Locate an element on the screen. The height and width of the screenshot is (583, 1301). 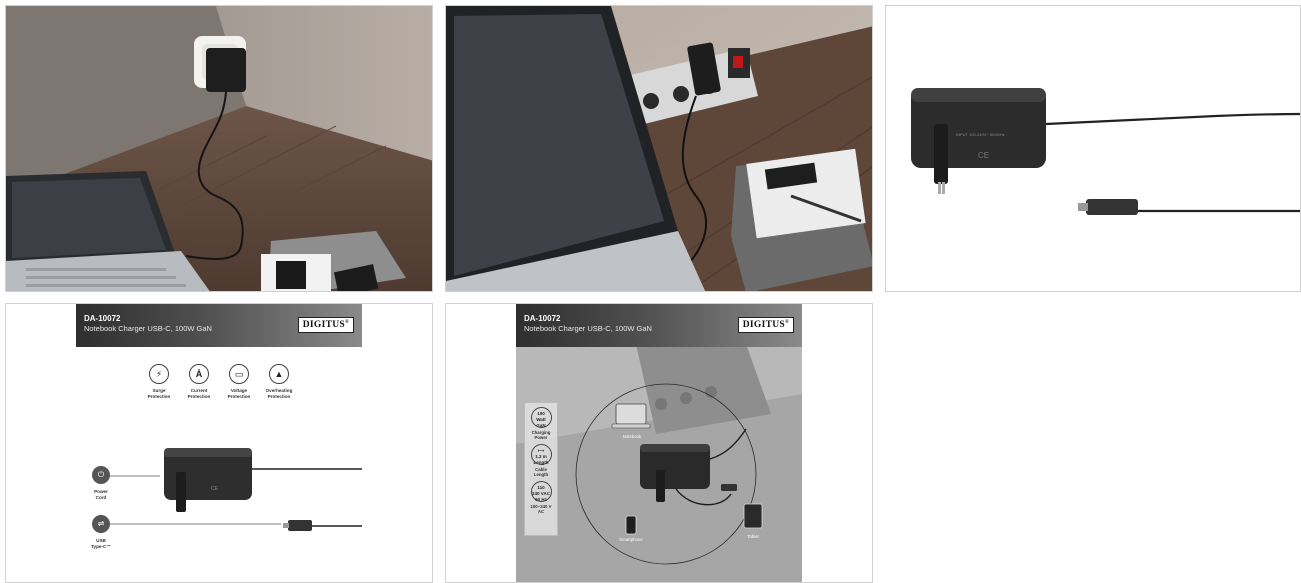
input-voltage-spec: 110 240 VAC 60 Hz 100~240 V AC is located at coordinates (541, 497).